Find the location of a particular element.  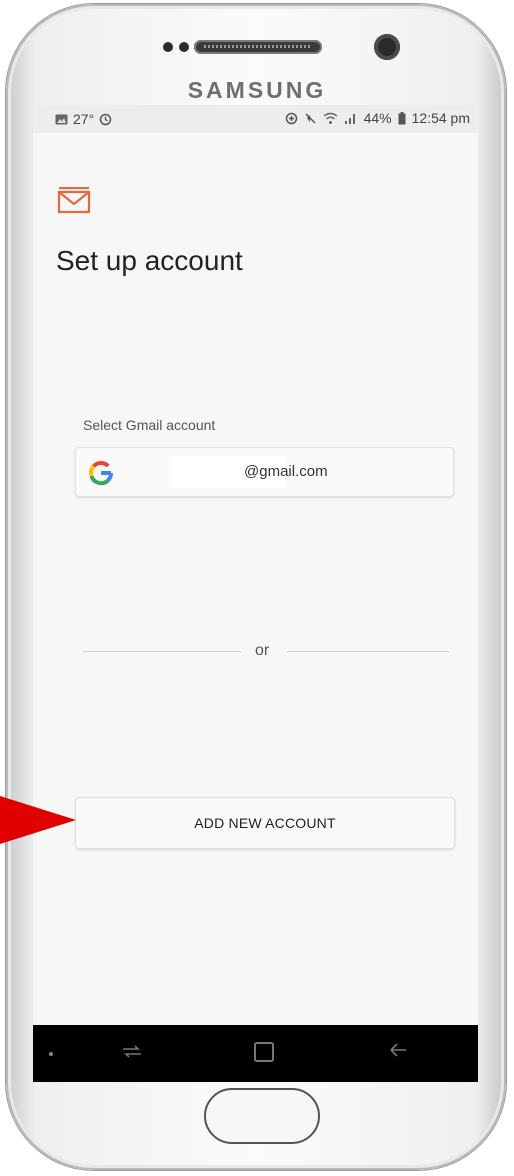

status-bar: 27° 44% 12:54 pm is located at coordinates (255, 119).